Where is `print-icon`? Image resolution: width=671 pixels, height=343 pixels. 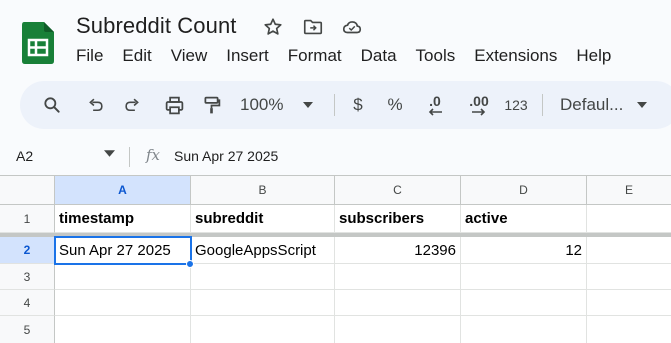 print-icon is located at coordinates (174, 105).